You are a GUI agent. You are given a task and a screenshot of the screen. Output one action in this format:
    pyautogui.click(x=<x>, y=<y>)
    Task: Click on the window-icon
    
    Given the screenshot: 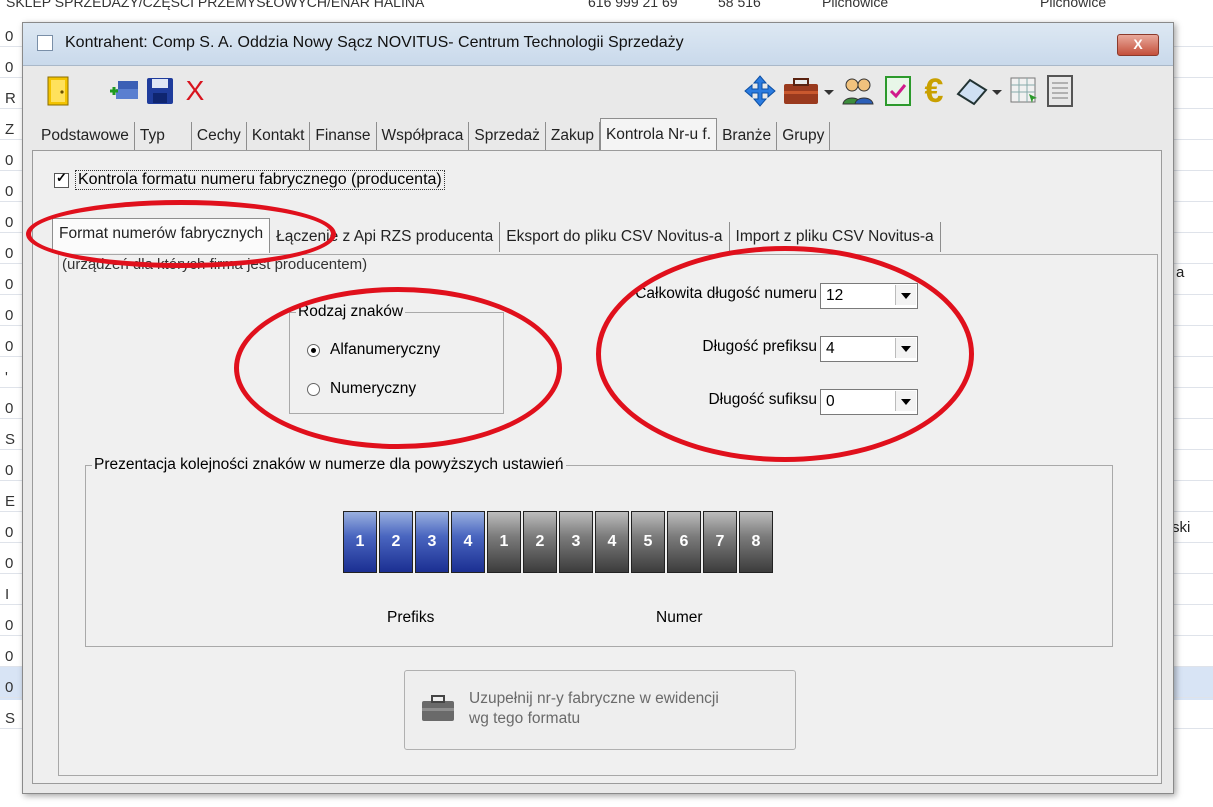 What is the action you would take?
    pyautogui.click(x=45, y=43)
    